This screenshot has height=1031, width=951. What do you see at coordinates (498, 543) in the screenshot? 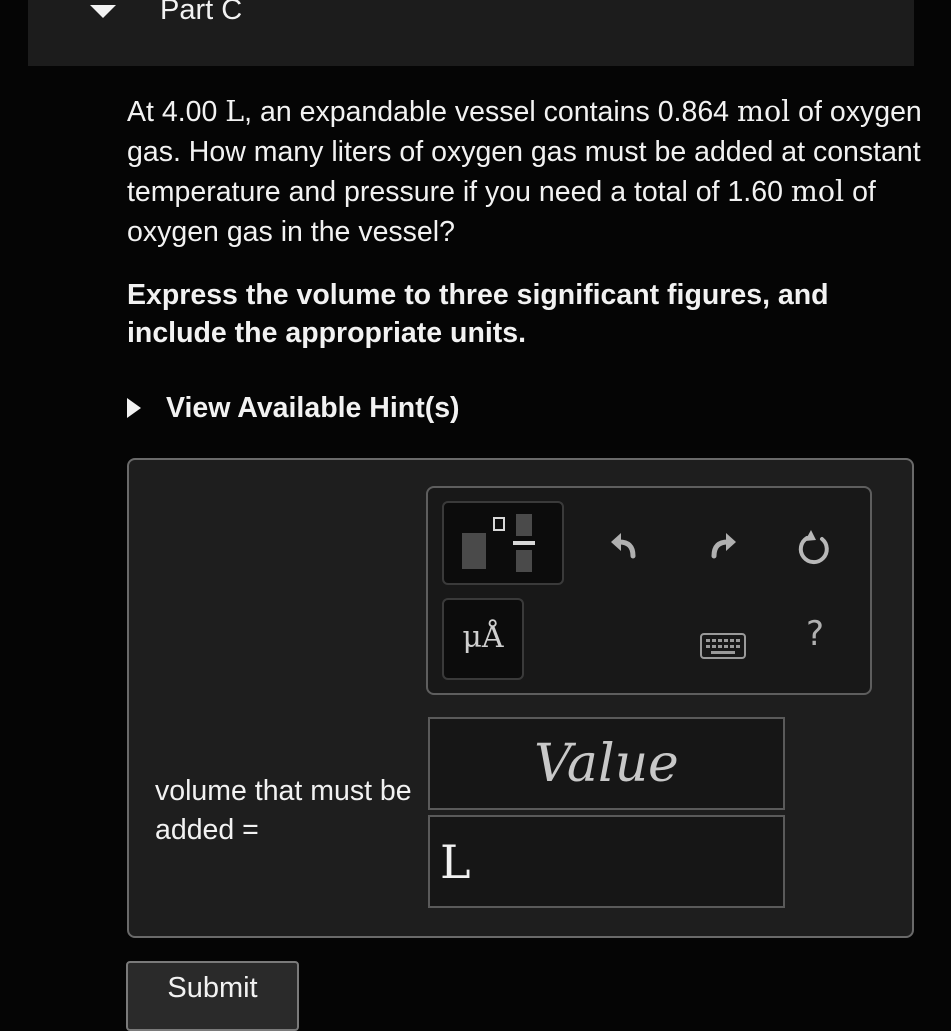
I see `fraction-template-icon` at bounding box center [498, 543].